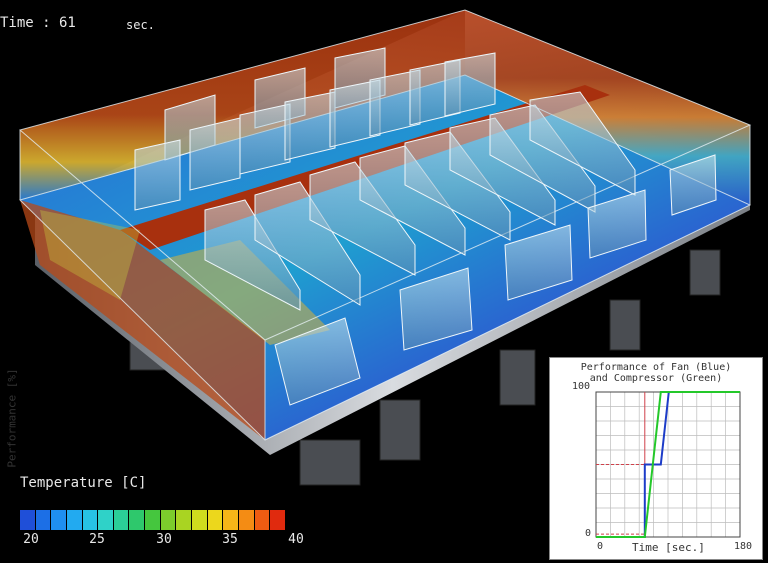 This screenshot has width=768, height=563. I want to click on colorbar-tick: 40, so click(296, 539).